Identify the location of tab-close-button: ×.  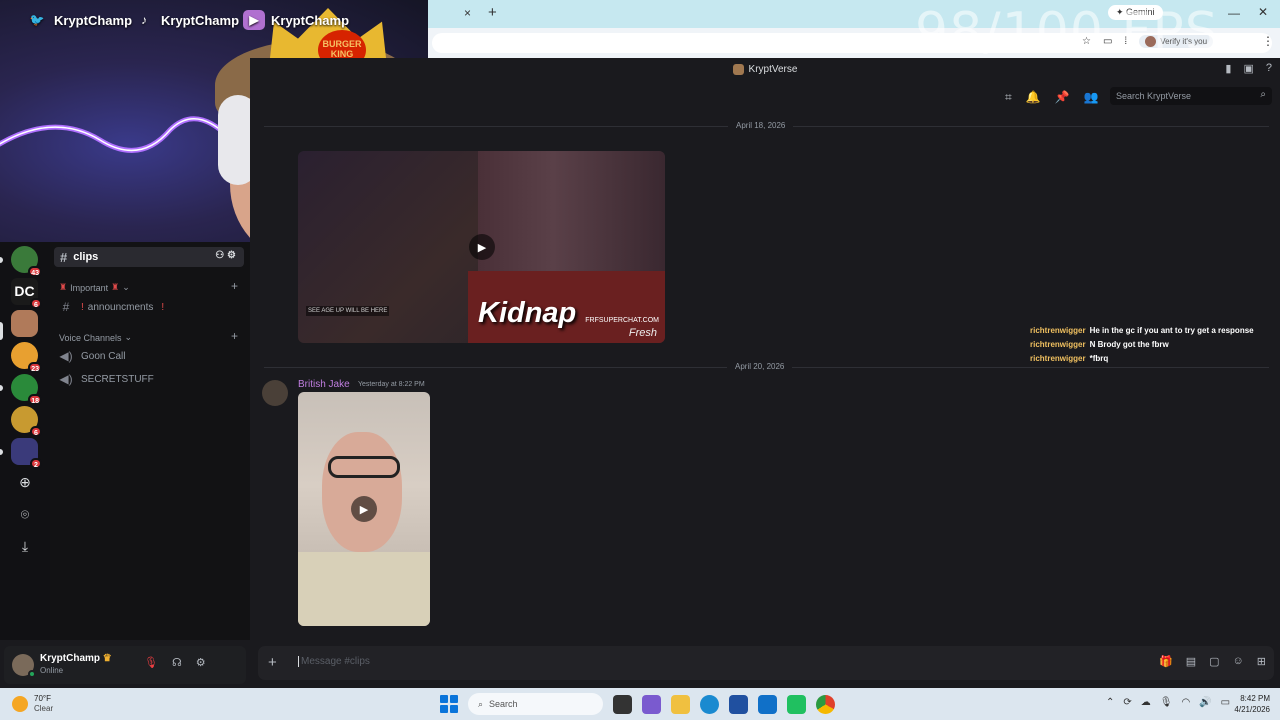
(467, 13).